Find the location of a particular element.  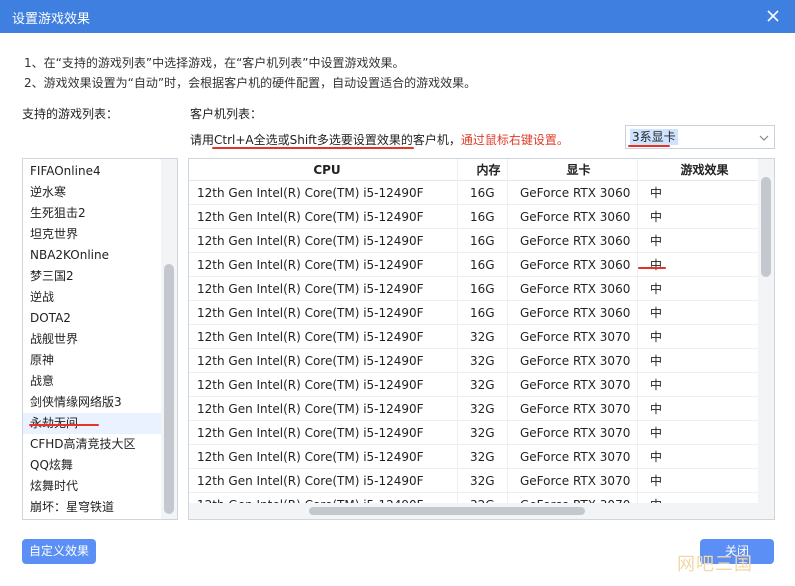

game-list-item: 生死狙击2 is located at coordinates (92, 213).